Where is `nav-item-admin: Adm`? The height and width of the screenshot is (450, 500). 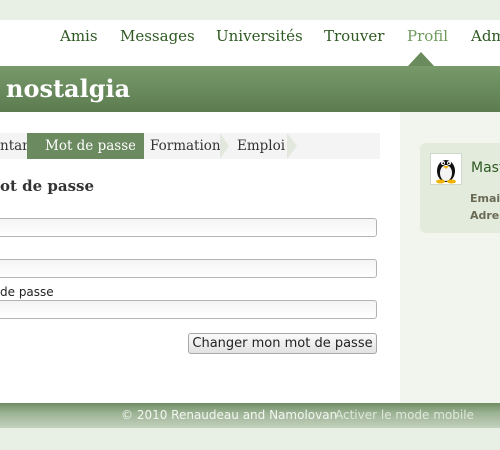 nav-item-admin: Adm is located at coordinates (485, 36).